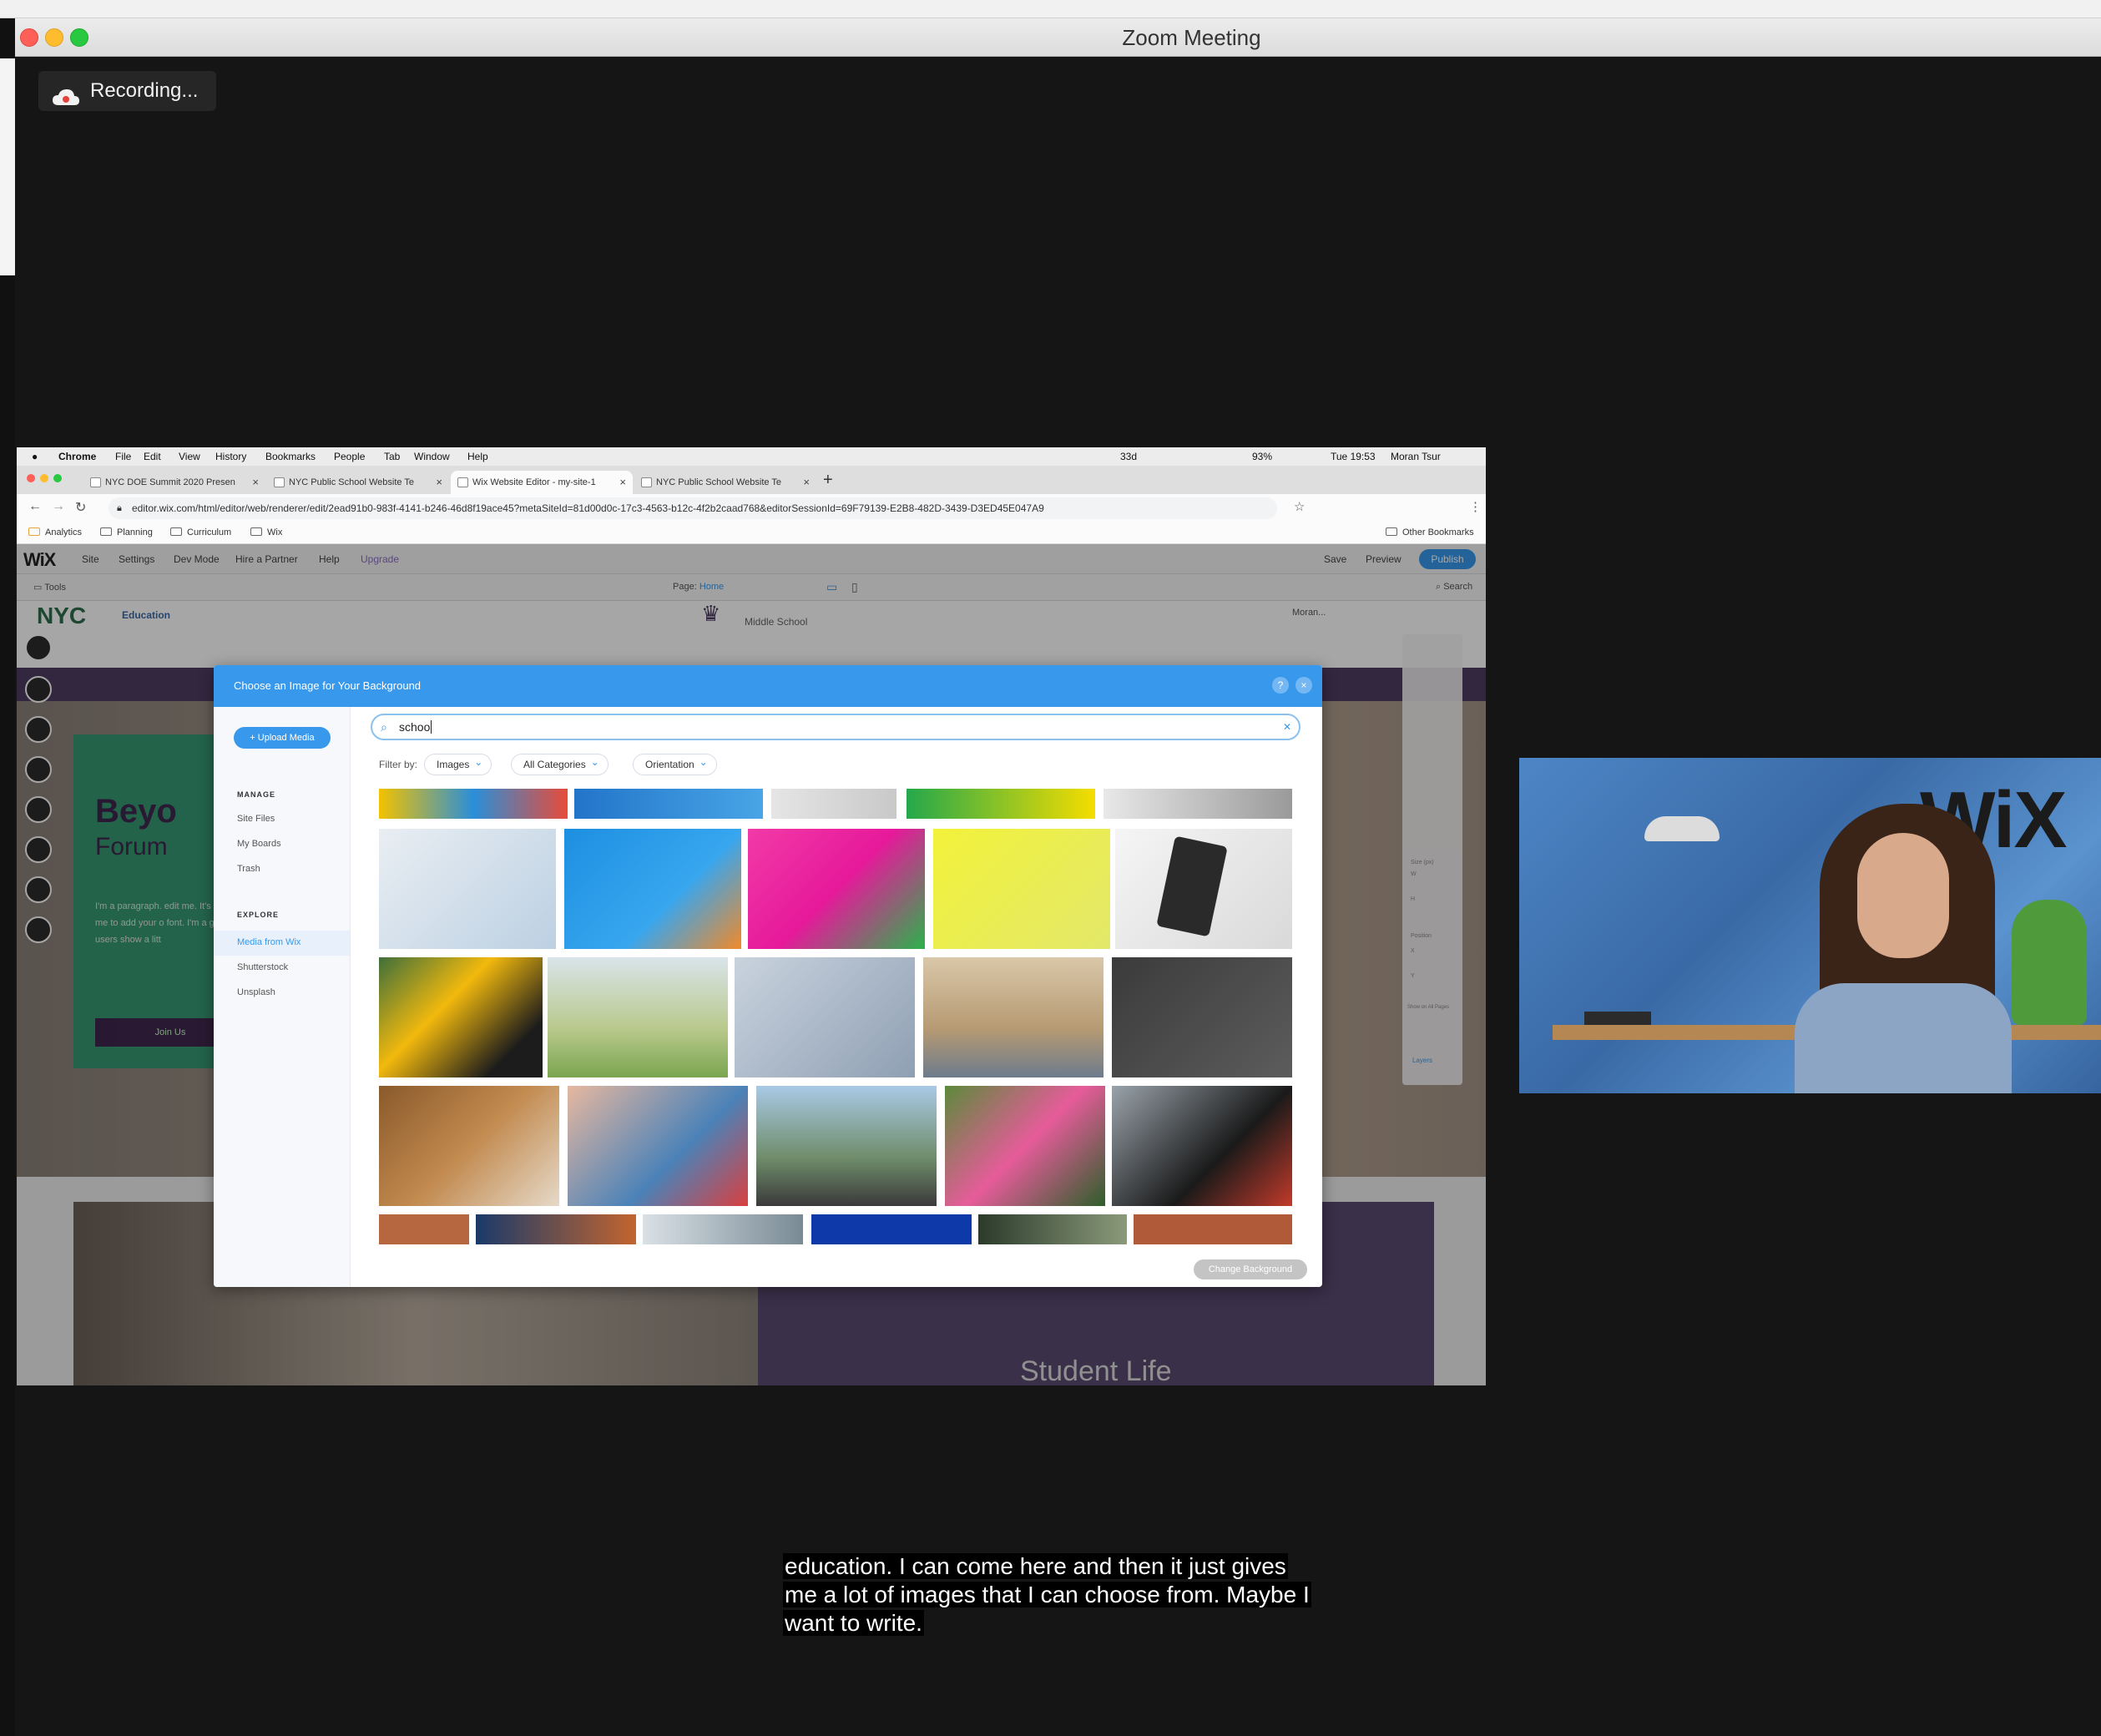 Image resolution: width=2101 pixels, height=1736 pixels. Describe the element at coordinates (269, 942) in the screenshot. I see `sidebar-item-media-from-wix: Media from Wix` at that location.